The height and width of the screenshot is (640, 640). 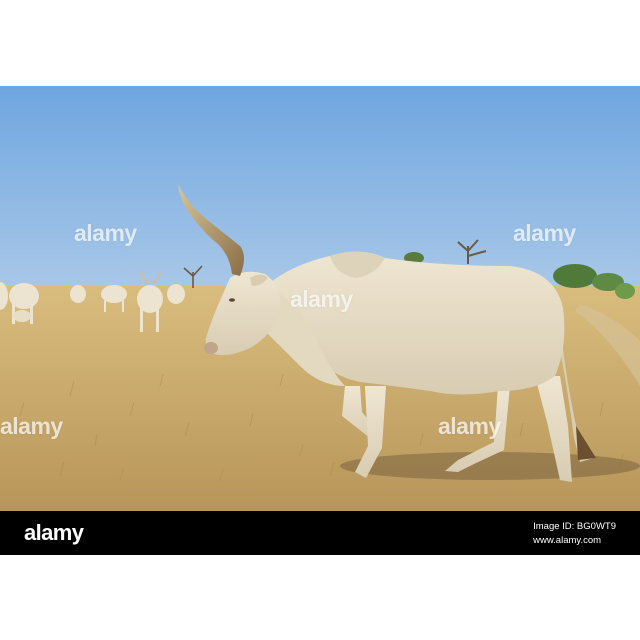 What do you see at coordinates (574, 526) in the screenshot?
I see `image-id: Image ID: BG0WT9` at bounding box center [574, 526].